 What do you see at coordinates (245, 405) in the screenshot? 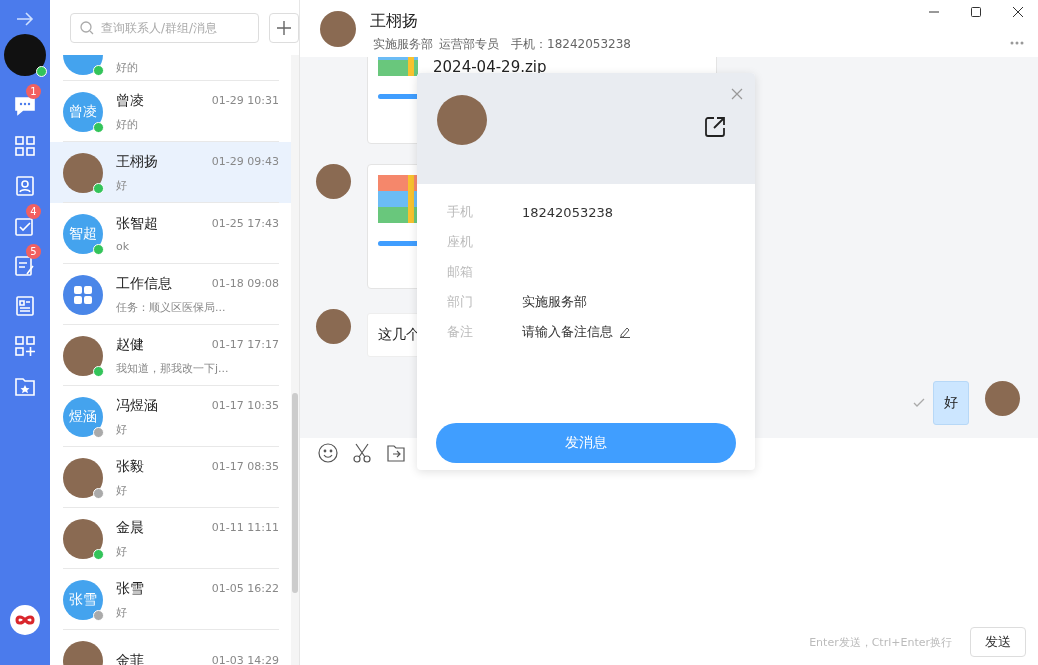
I see `message-time: 01-17 10:35` at bounding box center [245, 405].